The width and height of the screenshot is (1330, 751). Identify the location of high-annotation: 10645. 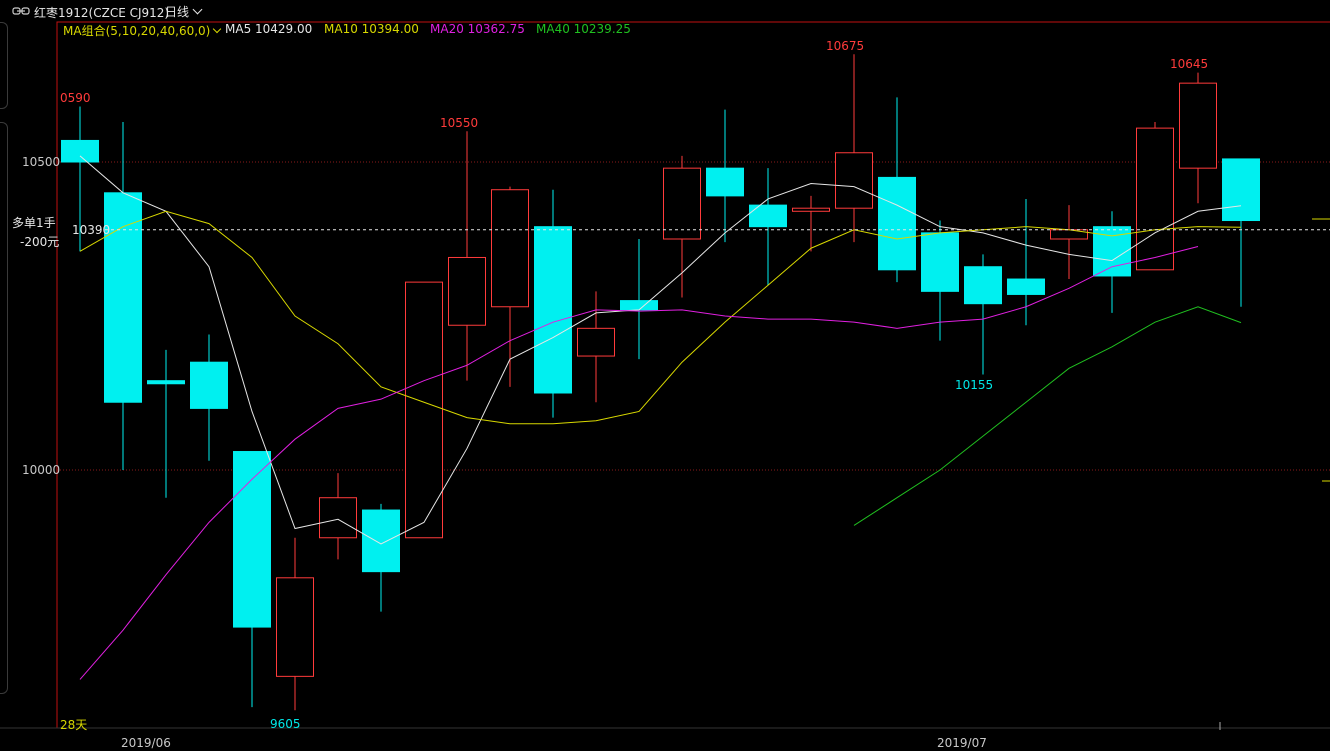
(1189, 64).